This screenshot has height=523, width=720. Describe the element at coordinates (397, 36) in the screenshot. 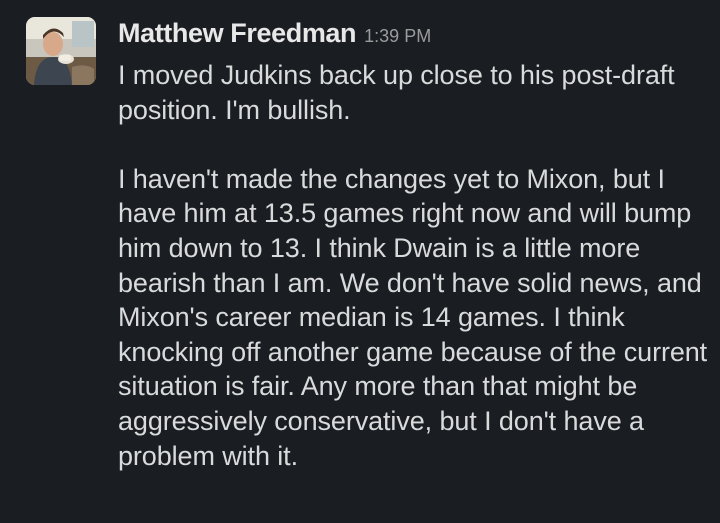

I see `timestamp: 1:39 PM` at that location.